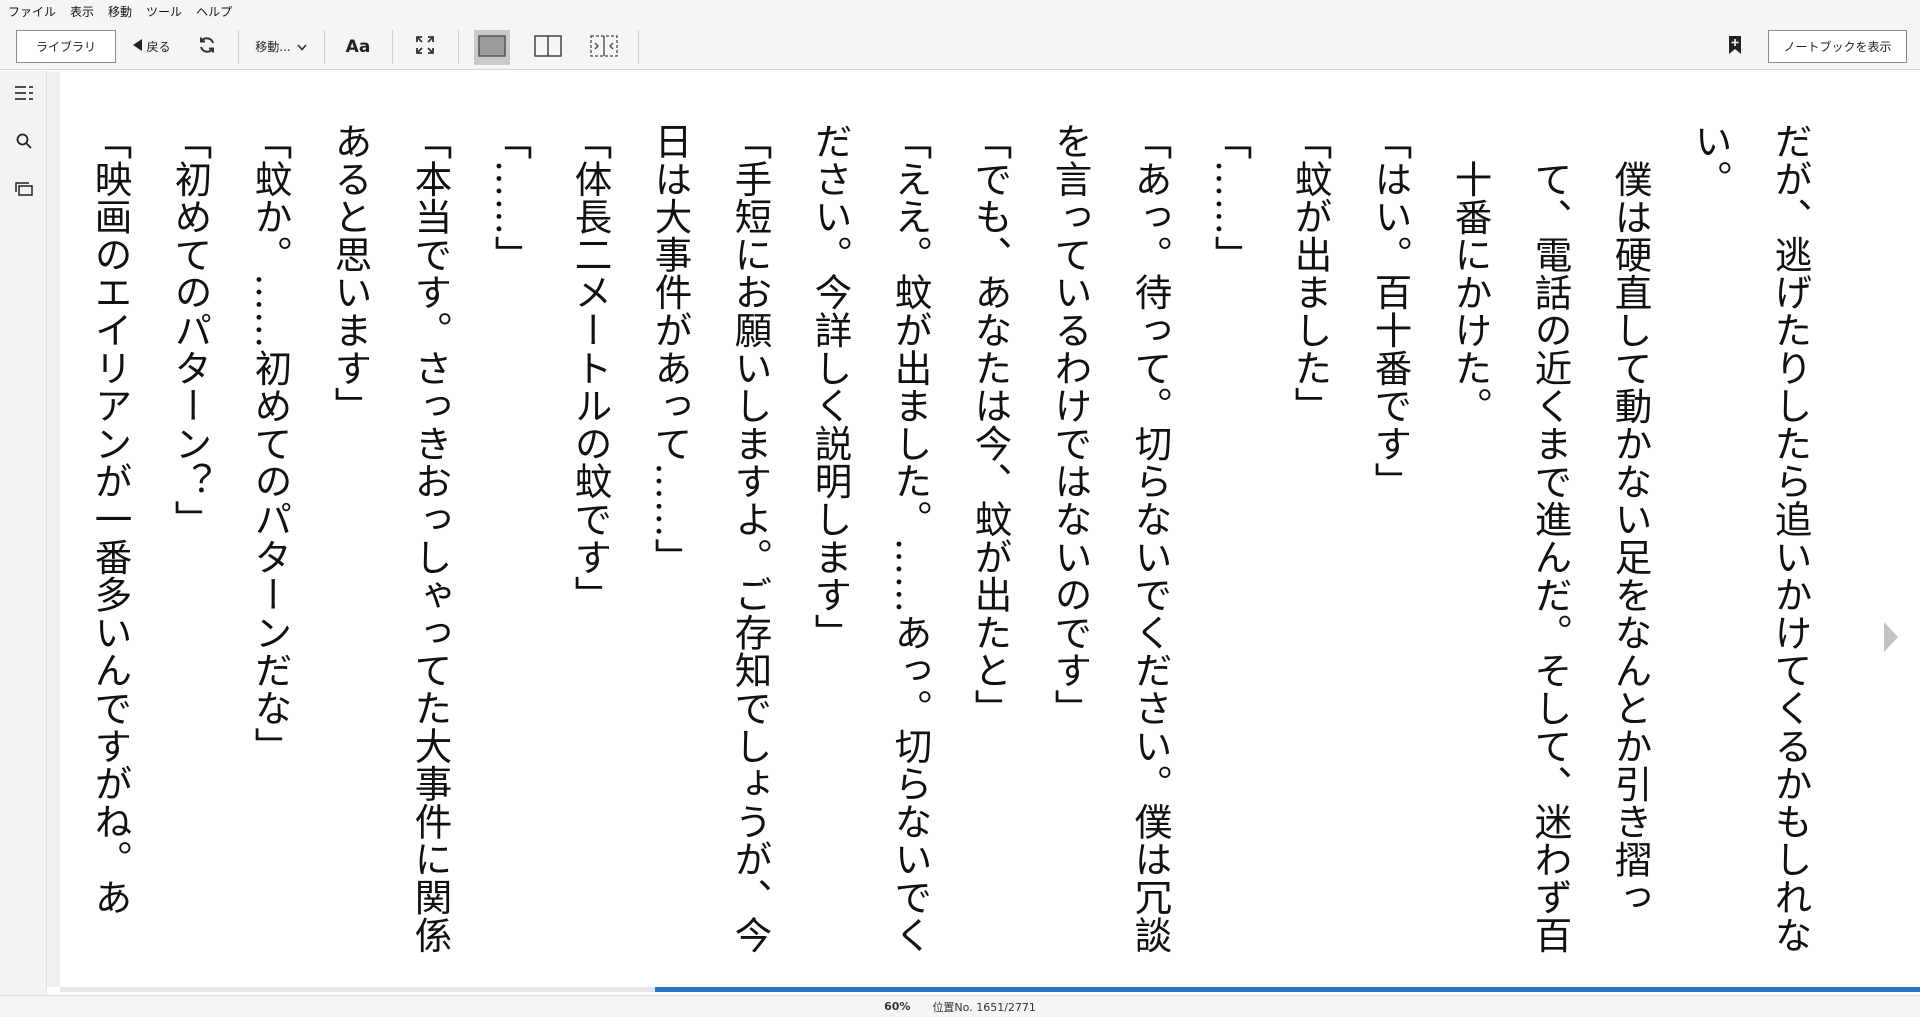  Describe the element at coordinates (35, 11) in the screenshot. I see `menu-file: ファイル` at that location.